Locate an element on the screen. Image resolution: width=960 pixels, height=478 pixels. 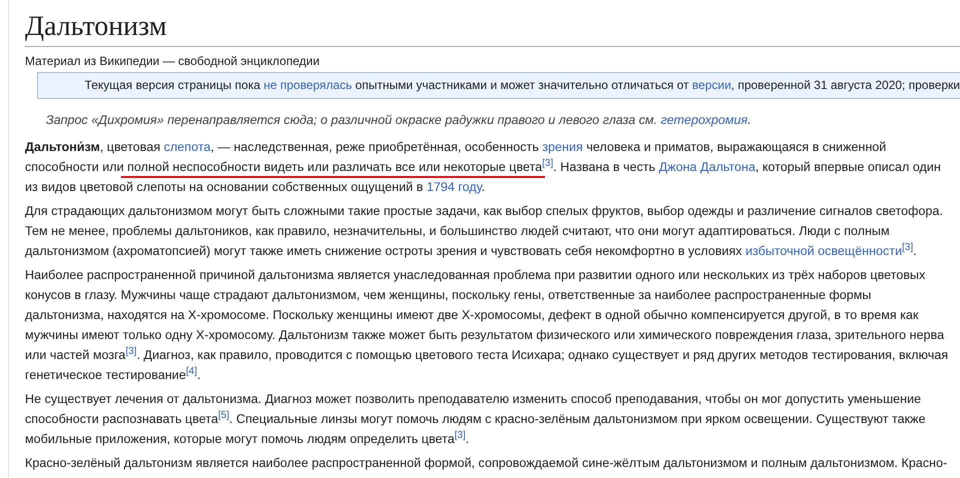
link: гетерохромия is located at coordinates (704, 120).